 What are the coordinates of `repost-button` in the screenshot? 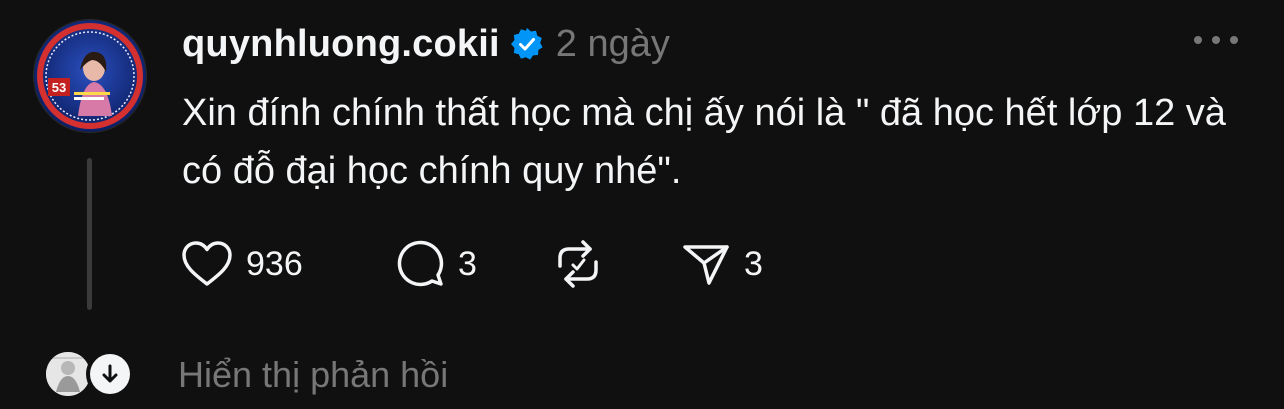 It's located at (584, 264).